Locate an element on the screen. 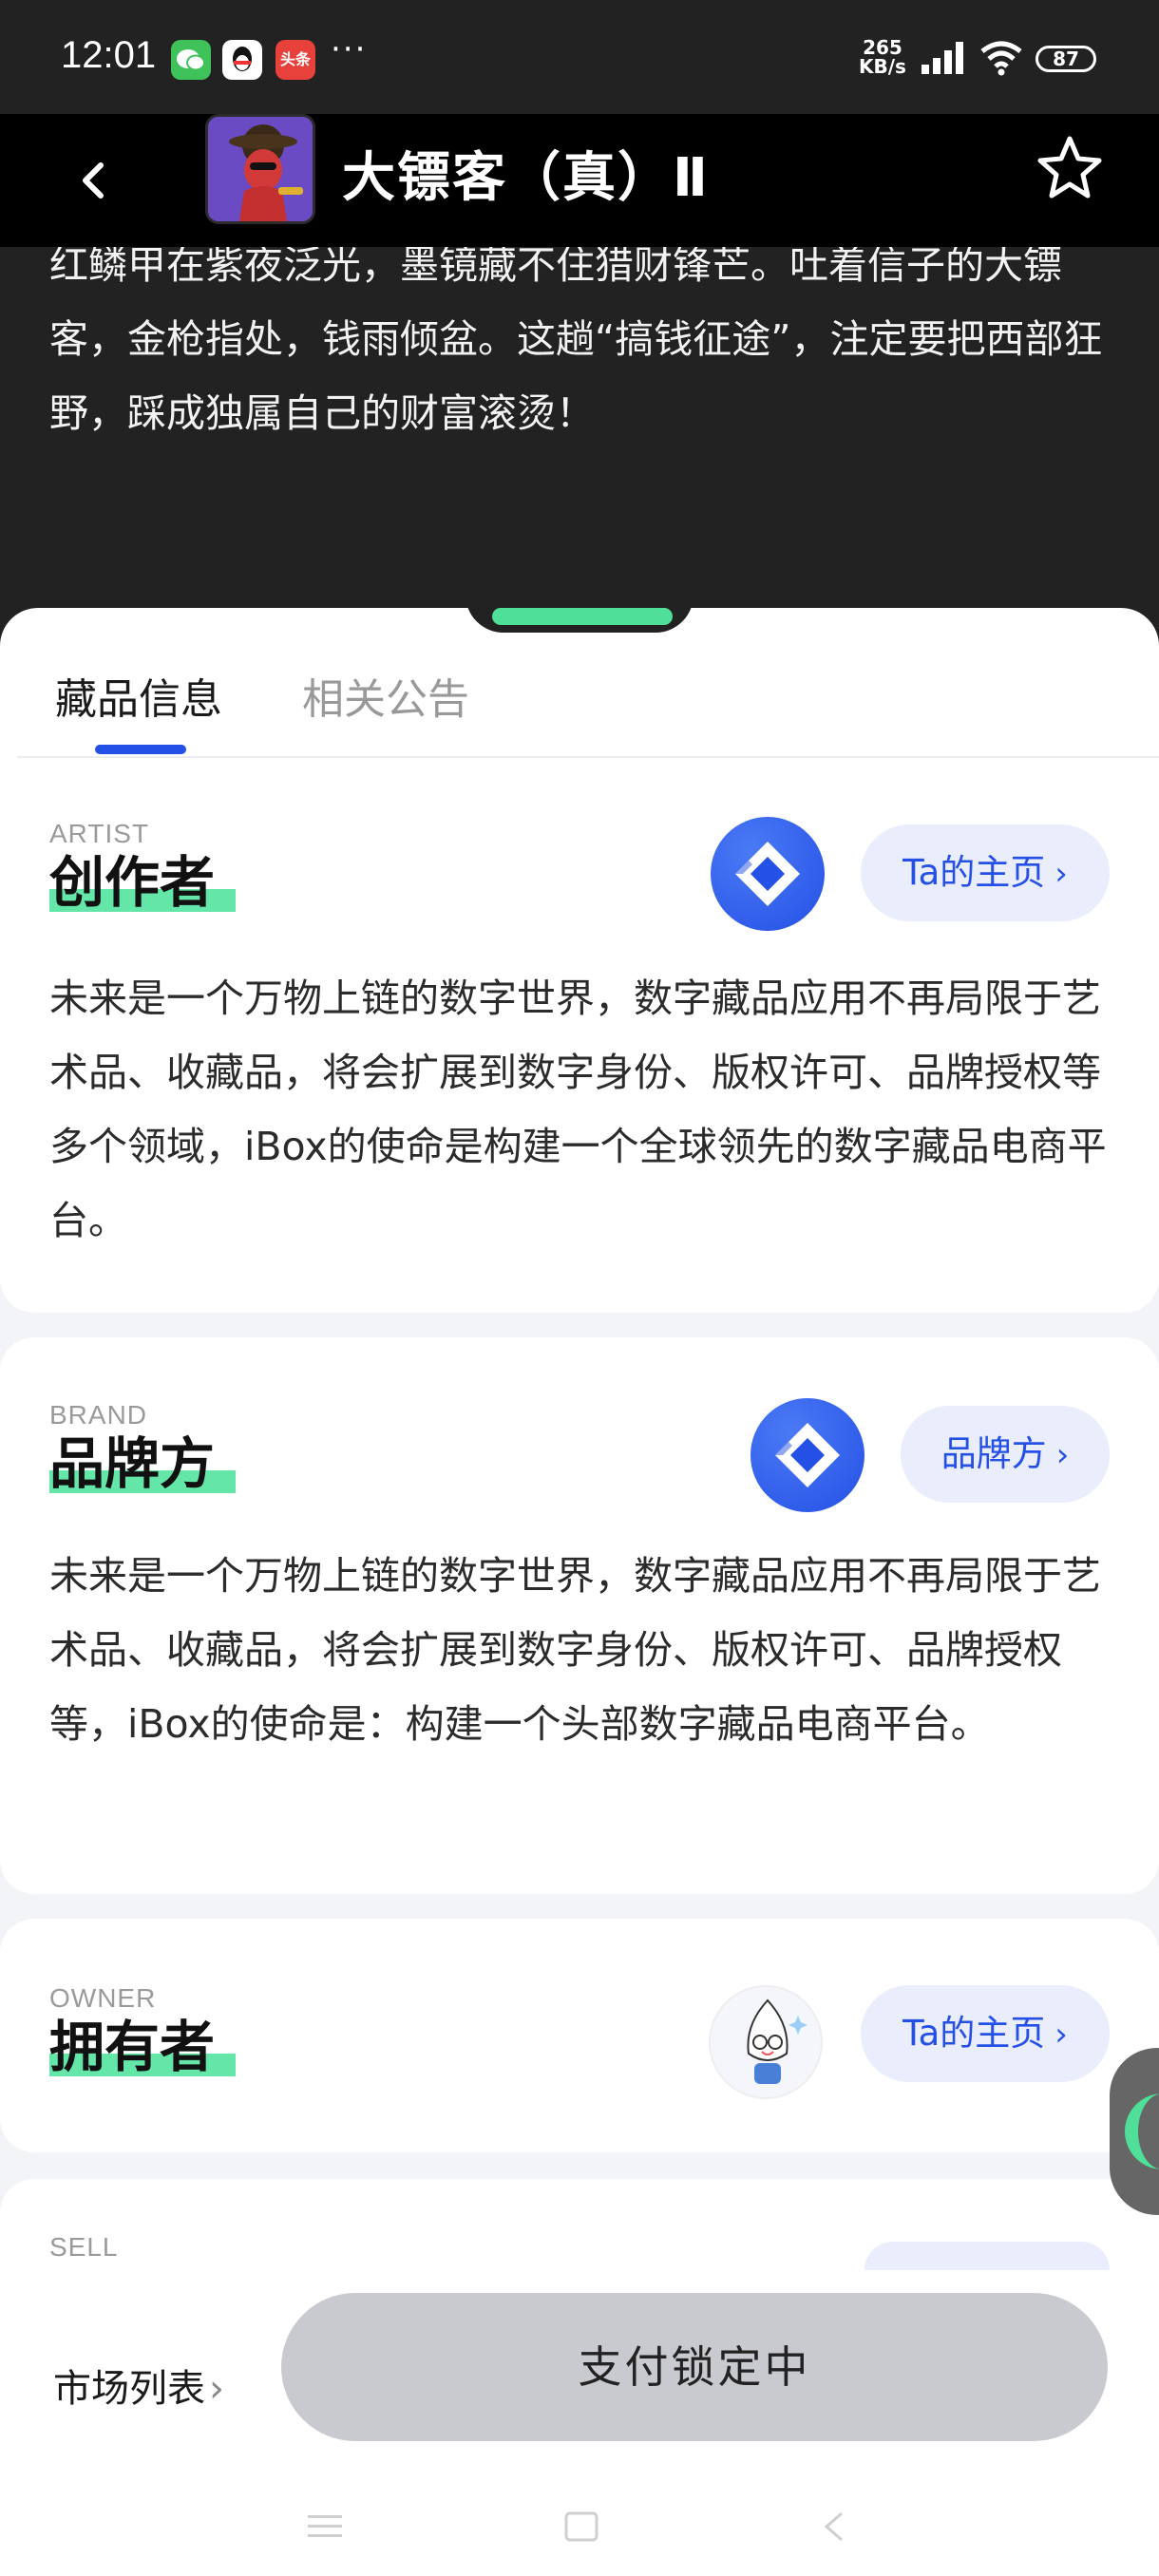 The image size is (1159, 2576). back-nav-icon is located at coordinates (834, 2527).